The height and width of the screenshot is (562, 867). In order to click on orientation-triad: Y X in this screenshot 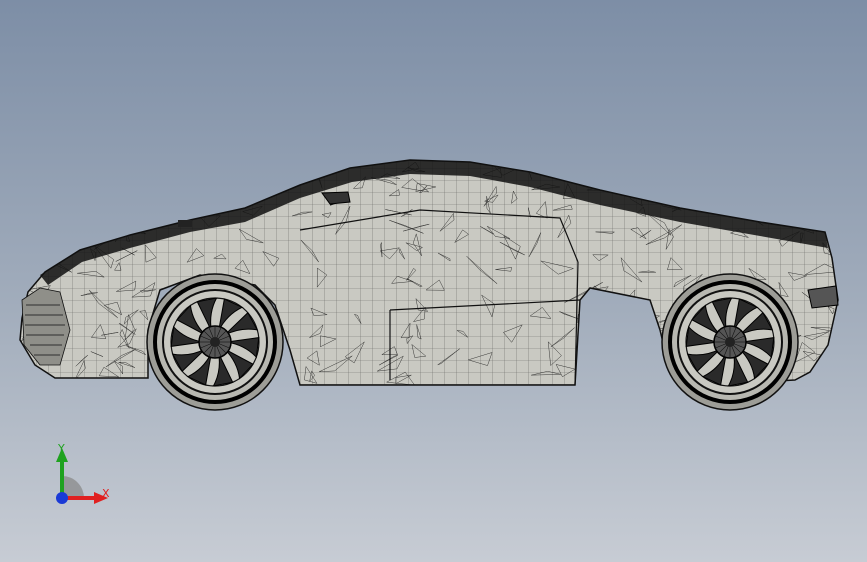, I will do `click(85, 478)`.